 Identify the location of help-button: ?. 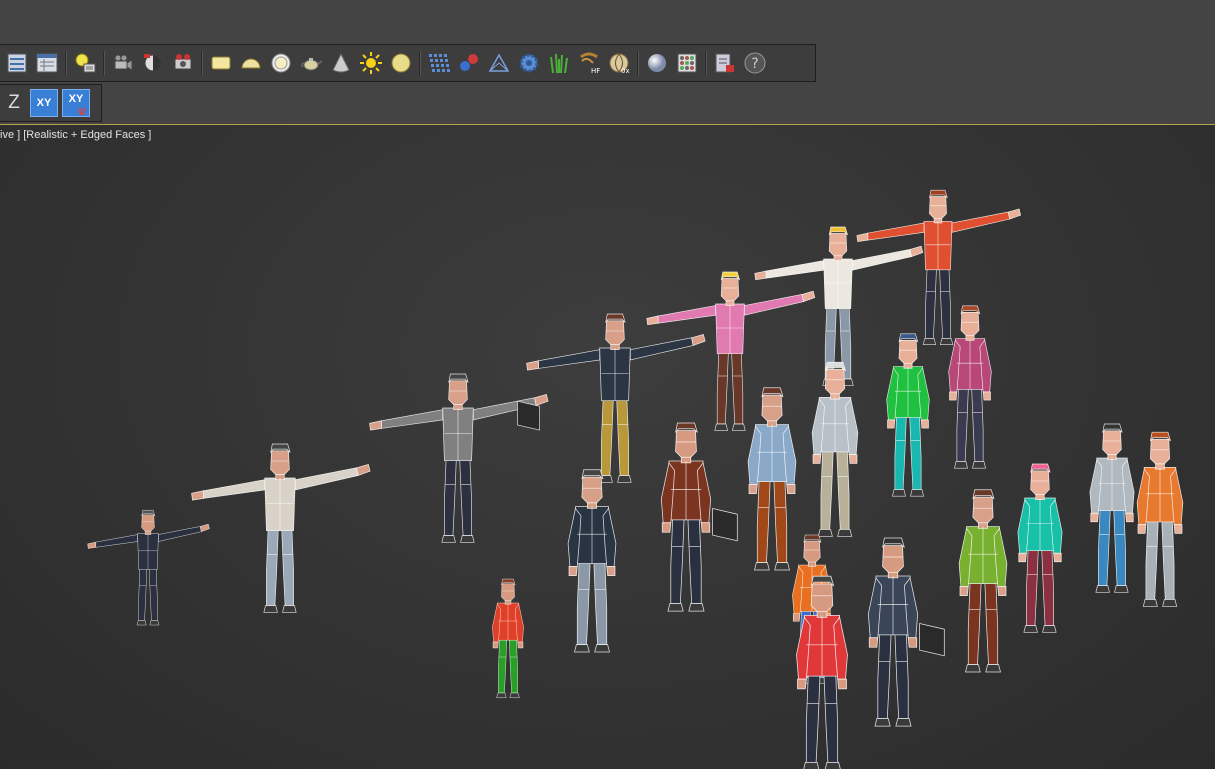
(755, 63).